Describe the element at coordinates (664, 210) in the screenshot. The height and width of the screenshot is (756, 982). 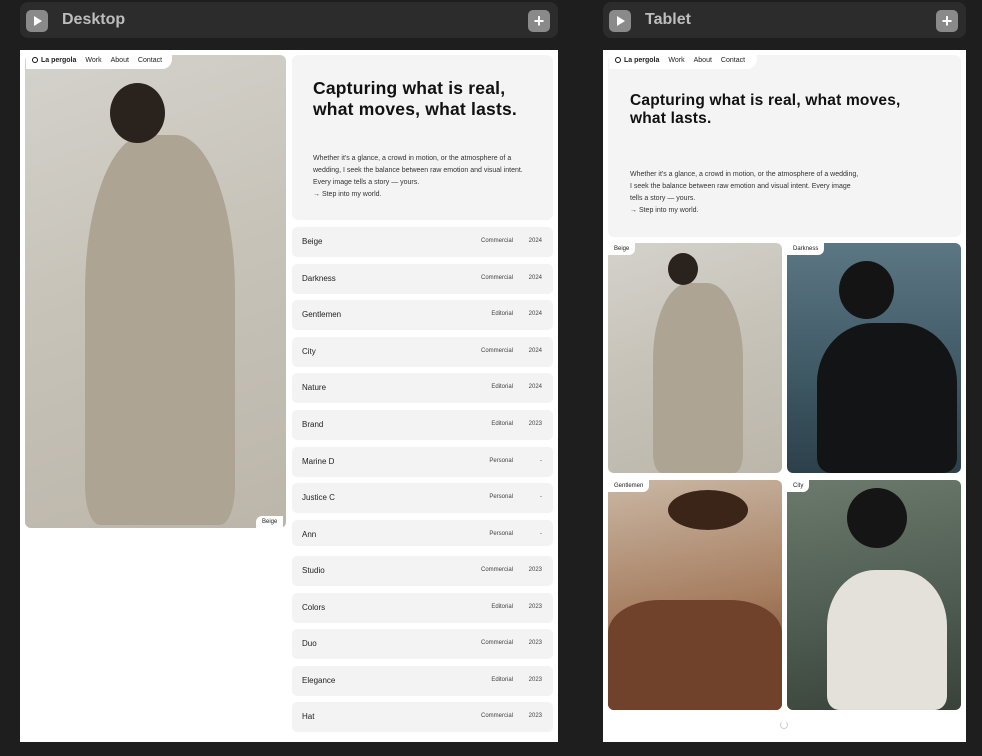
I see `tablet-hero-cta: → Step into my world.` at that location.